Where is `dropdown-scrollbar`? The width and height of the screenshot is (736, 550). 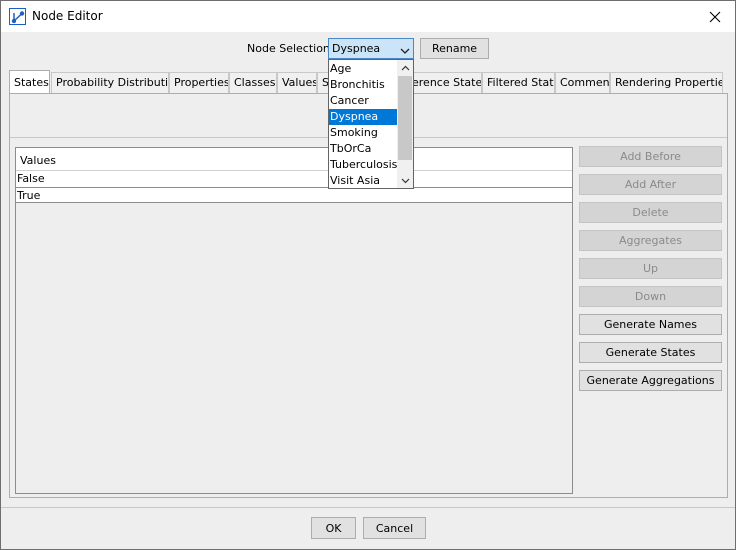 dropdown-scrollbar is located at coordinates (405, 124).